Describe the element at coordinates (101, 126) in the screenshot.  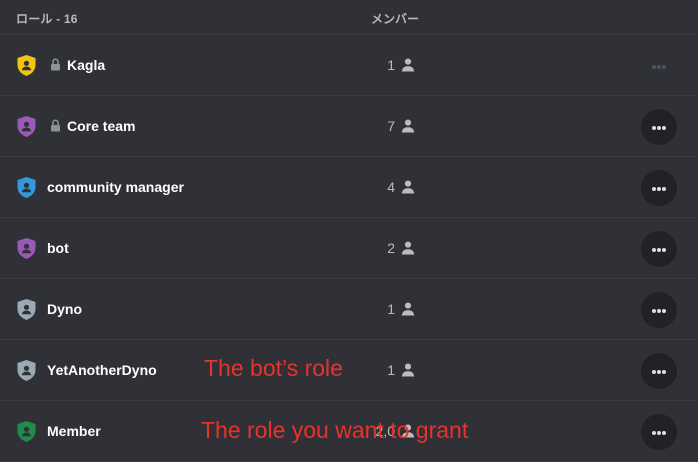
I see `role-name: Core team` at that location.